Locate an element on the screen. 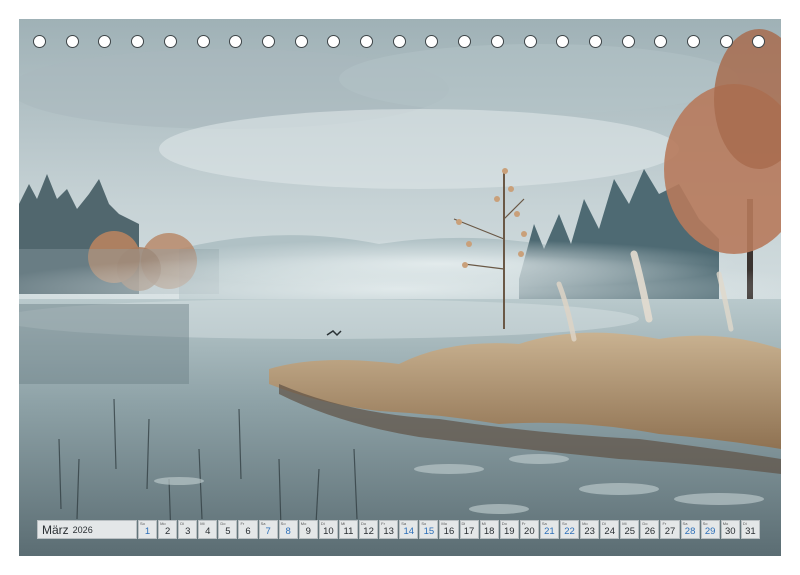  day-number: 3 is located at coordinates (188, 531).